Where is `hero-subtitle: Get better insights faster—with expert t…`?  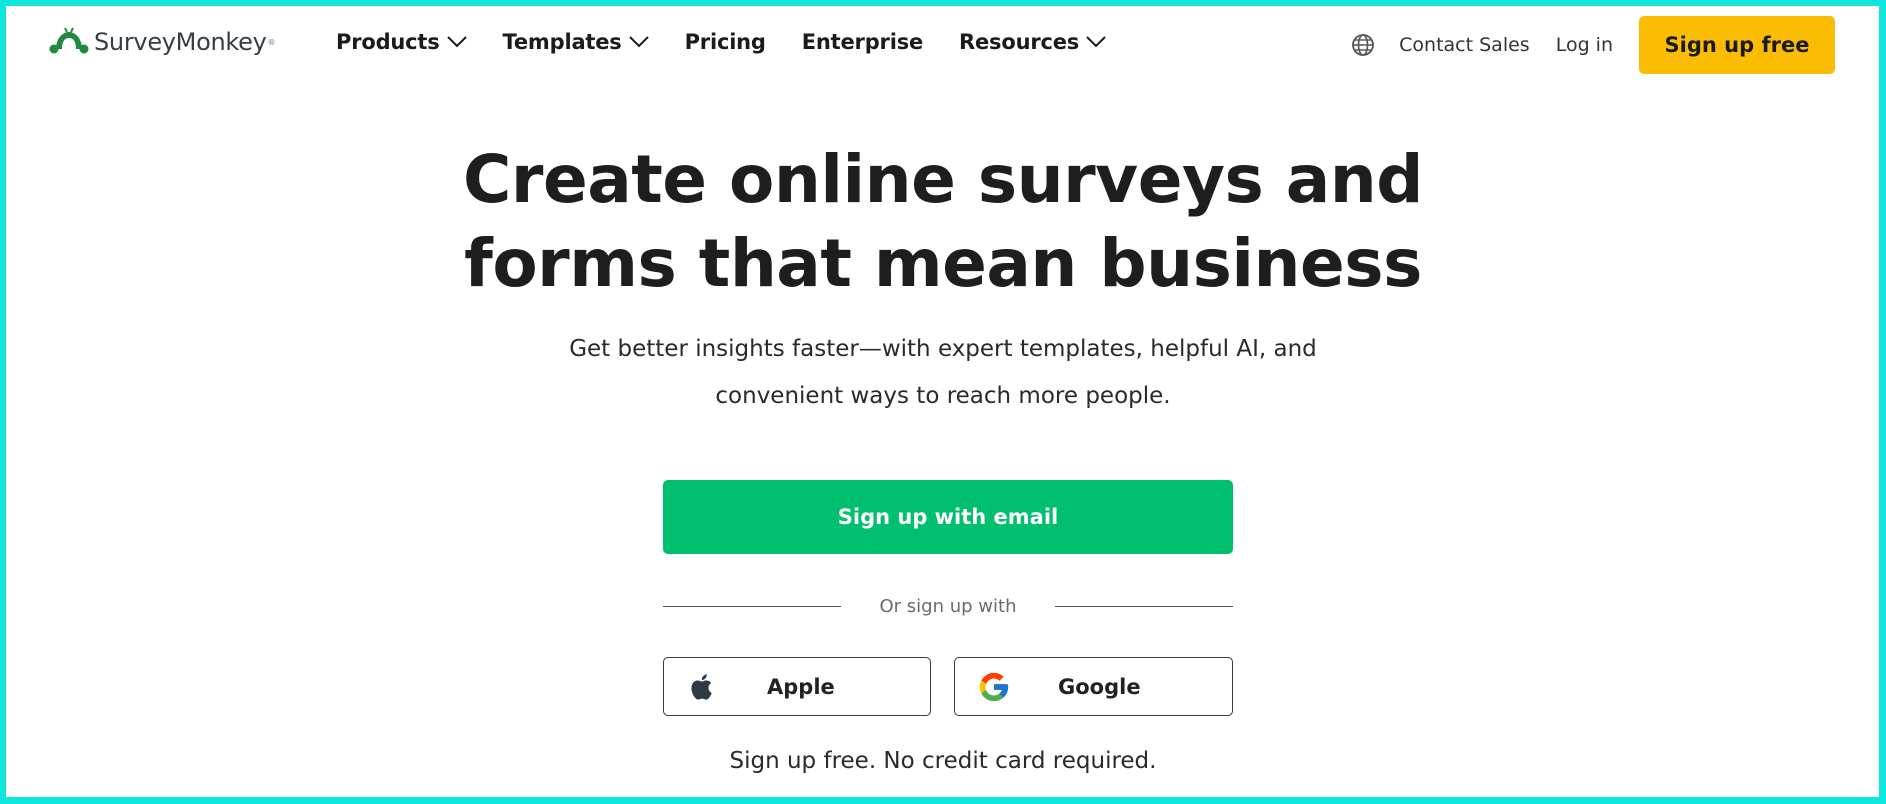 hero-subtitle: Get better insights faster—with expert t… is located at coordinates (943, 373).